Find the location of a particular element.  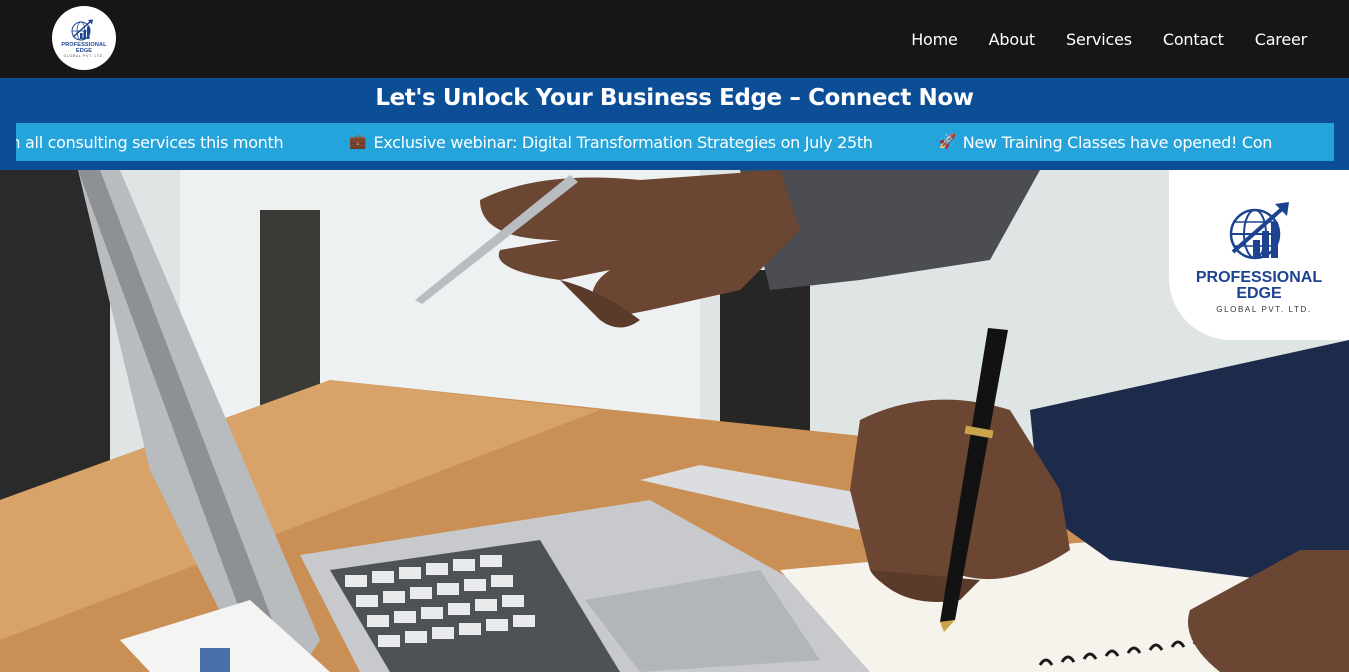

logo-text-line3: GLOBAL PVT. LTD. is located at coordinates (84, 55).